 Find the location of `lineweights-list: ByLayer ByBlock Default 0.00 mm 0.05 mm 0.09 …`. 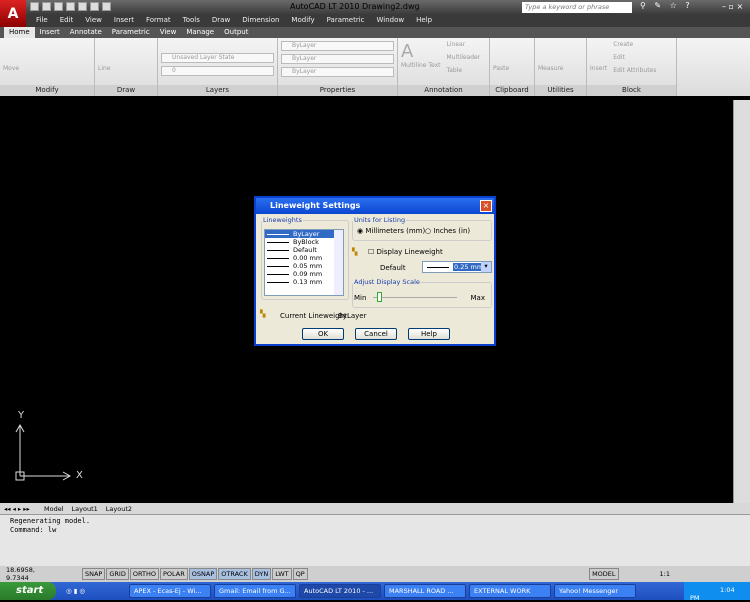

lineweights-list: ByLayer ByBlock Default 0.00 mm 0.05 mm 0.09 … is located at coordinates (304, 262).